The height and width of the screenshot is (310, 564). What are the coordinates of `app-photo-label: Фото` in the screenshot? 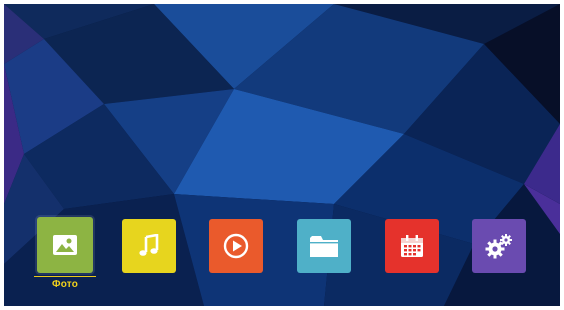 It's located at (65, 284).